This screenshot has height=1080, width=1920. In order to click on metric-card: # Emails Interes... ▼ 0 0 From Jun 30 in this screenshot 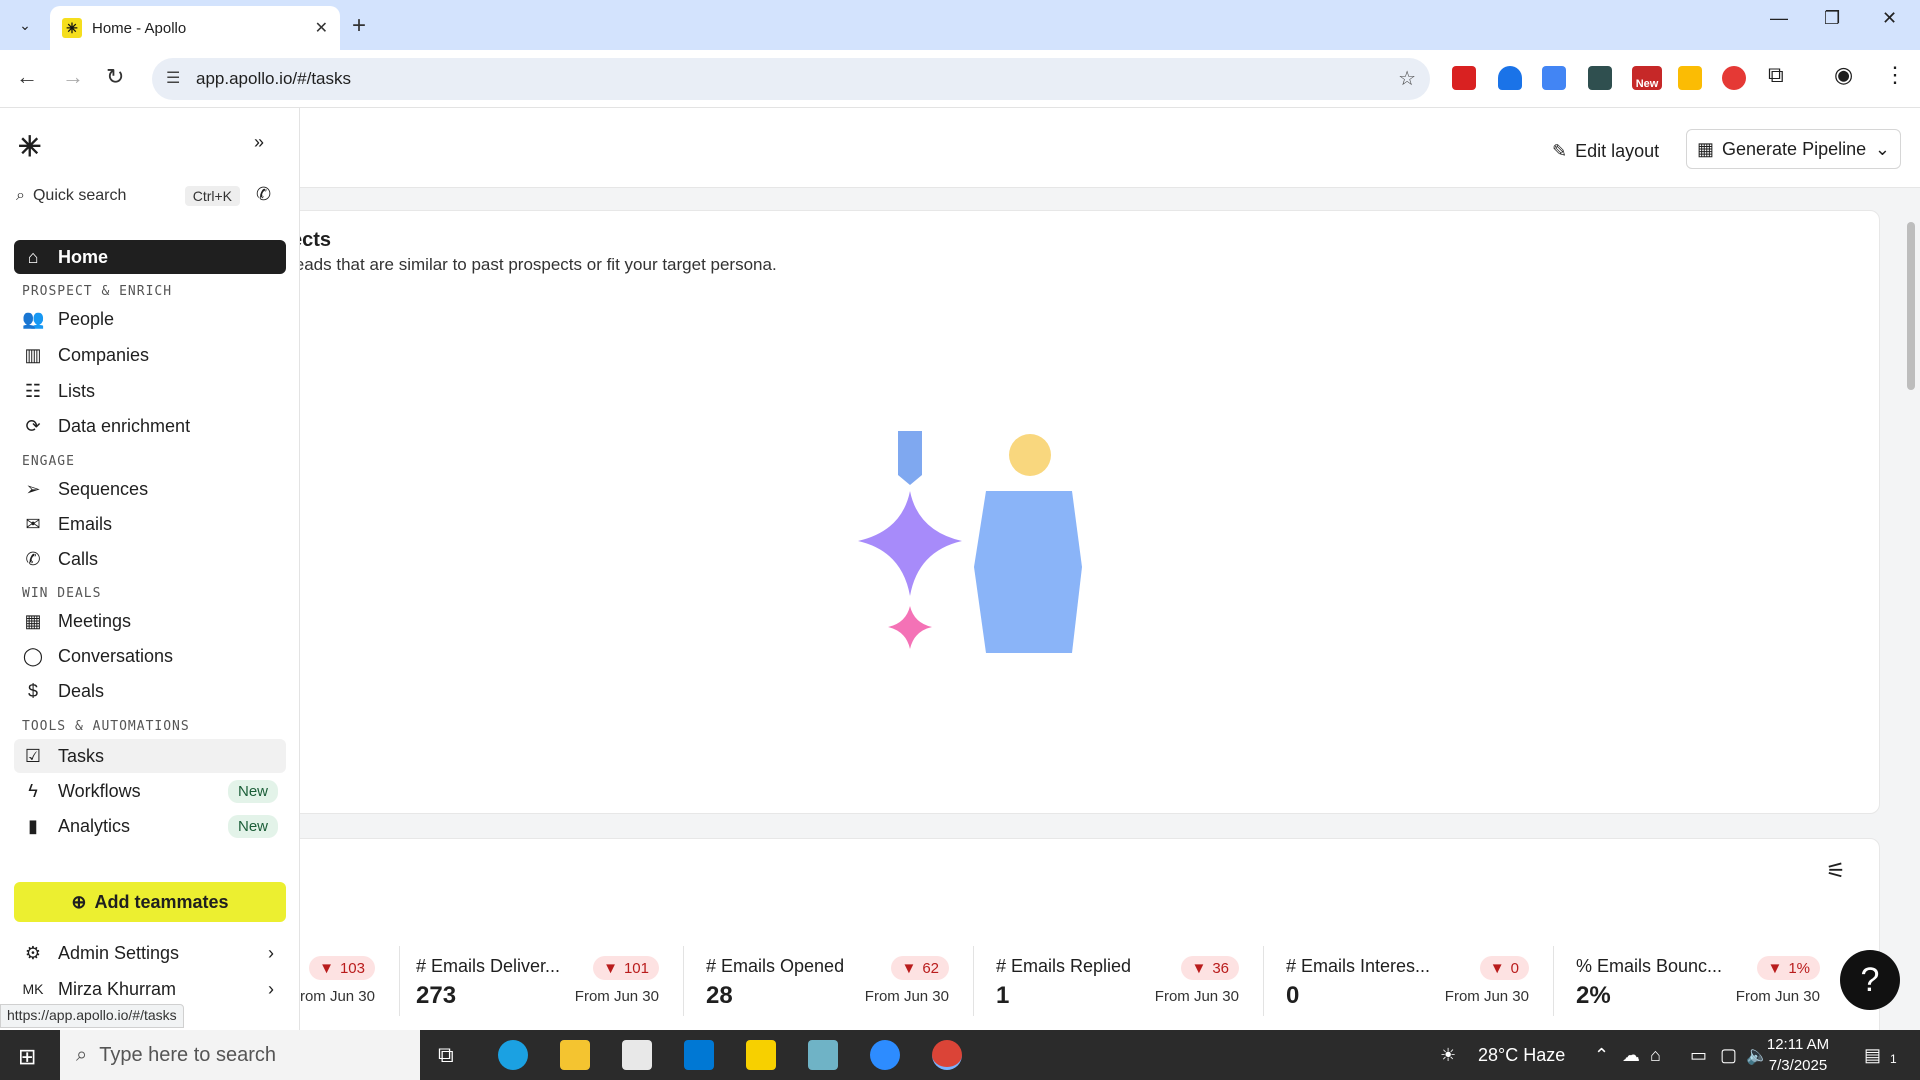, I will do `click(1409, 981)`.